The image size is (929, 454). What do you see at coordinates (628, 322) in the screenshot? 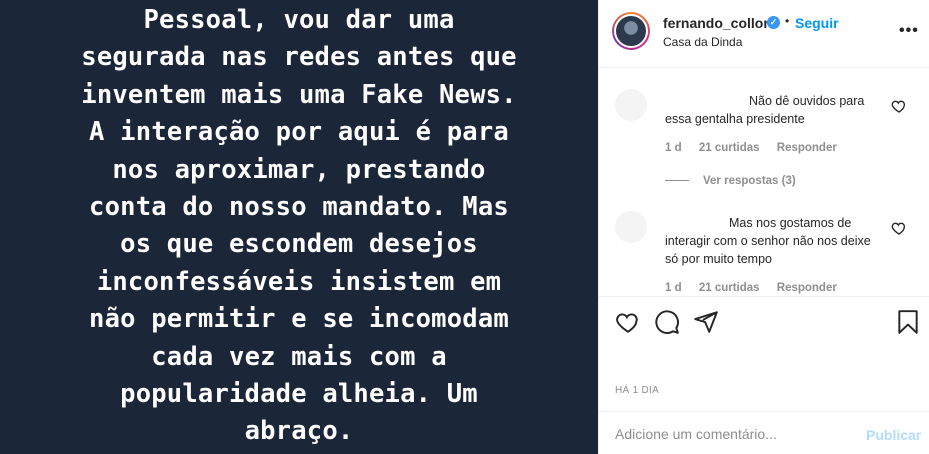
I see `like-heart-icon` at bounding box center [628, 322].